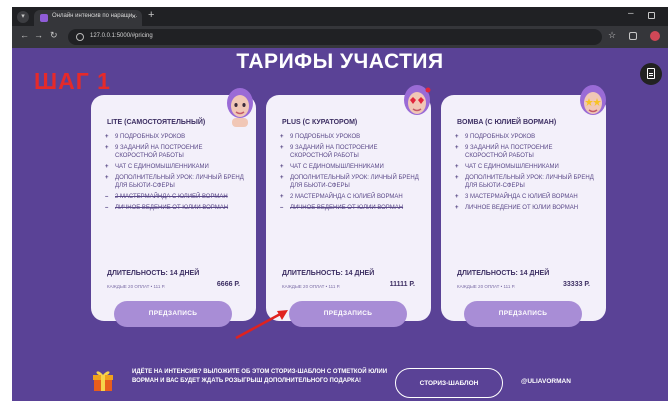  What do you see at coordinates (240, 107) in the screenshot?
I see `memoji-avatar` at bounding box center [240, 107].